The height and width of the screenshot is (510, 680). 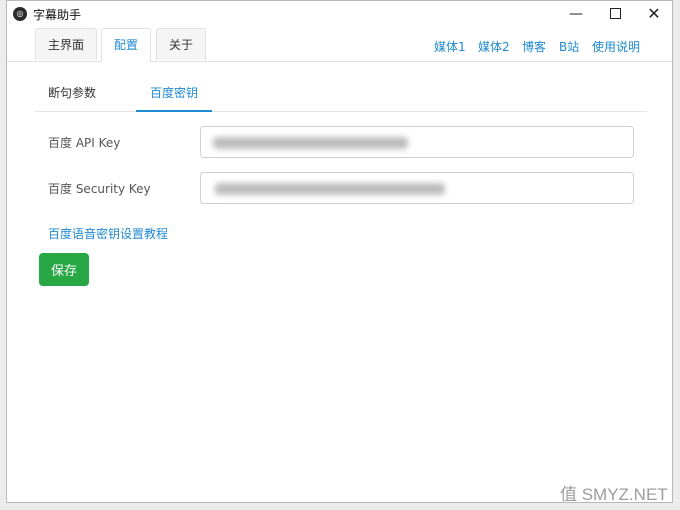 What do you see at coordinates (341, 94) in the screenshot?
I see `sub-tabs: 断句参数 百度密钥` at bounding box center [341, 94].